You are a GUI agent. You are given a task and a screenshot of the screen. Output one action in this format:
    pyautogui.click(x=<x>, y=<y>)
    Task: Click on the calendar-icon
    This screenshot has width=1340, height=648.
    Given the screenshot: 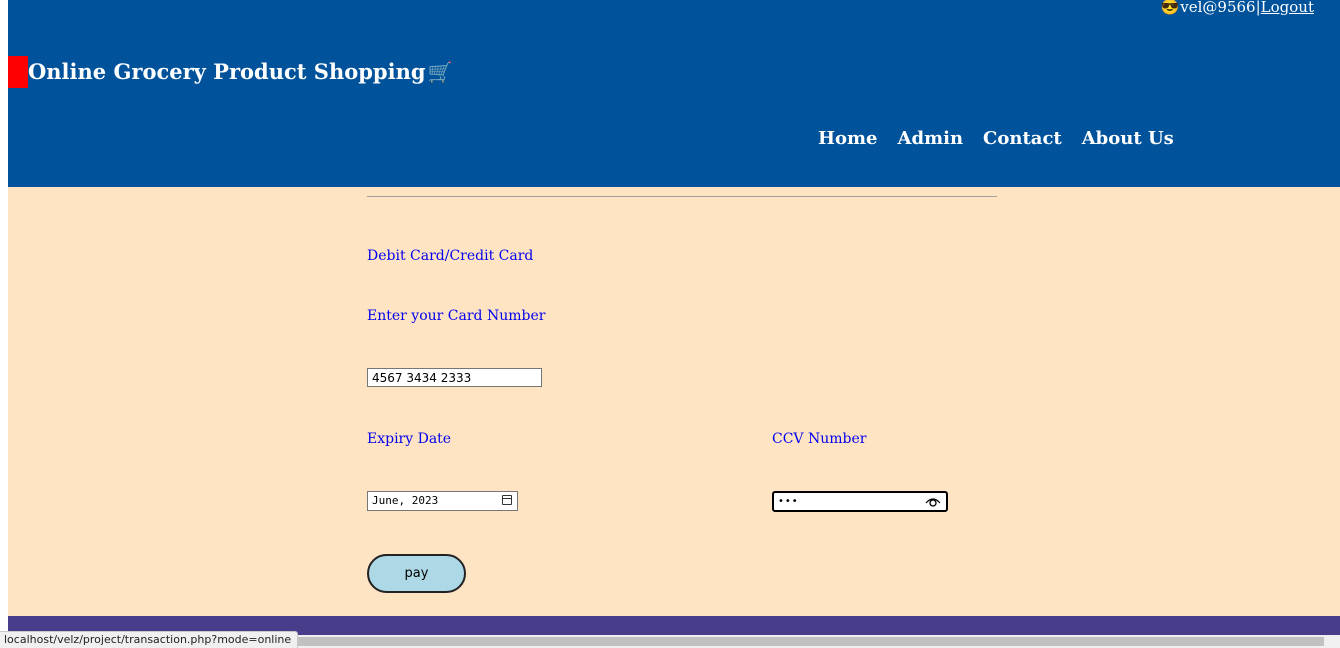 What is the action you would take?
    pyautogui.click(x=507, y=500)
    